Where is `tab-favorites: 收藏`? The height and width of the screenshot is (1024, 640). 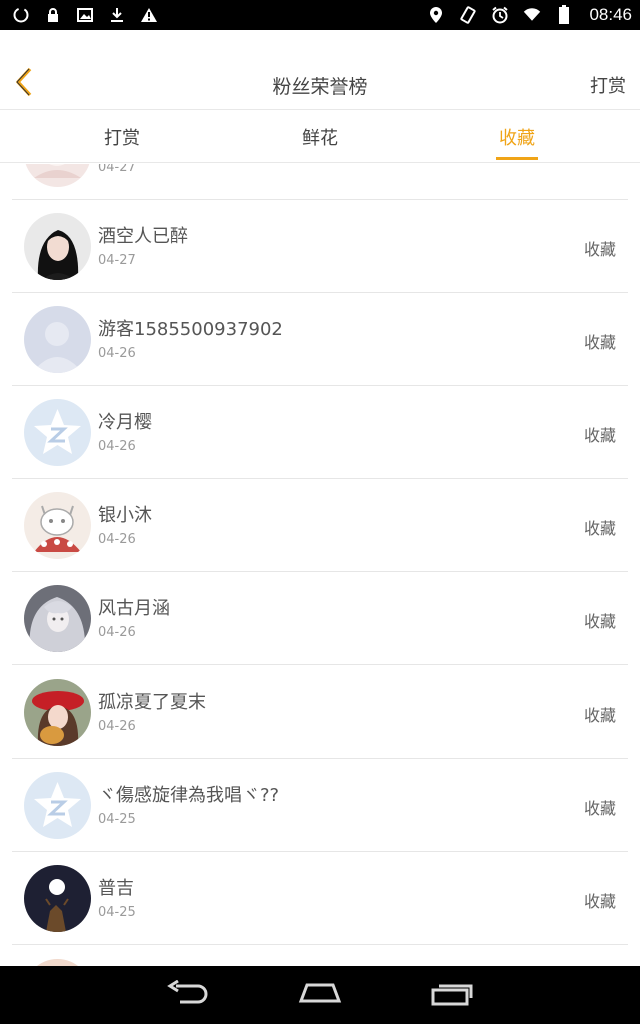
tab-favorites: 收藏 is located at coordinates (517, 137).